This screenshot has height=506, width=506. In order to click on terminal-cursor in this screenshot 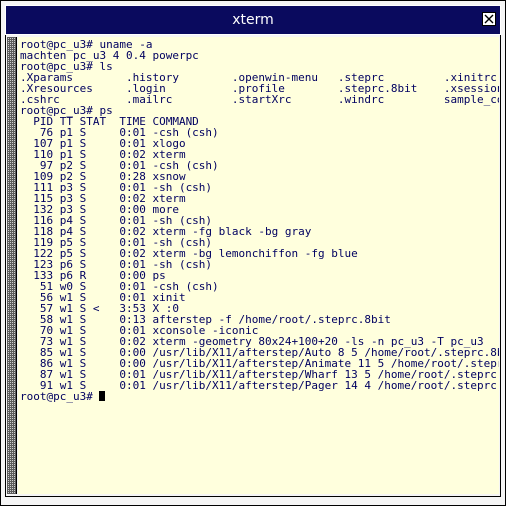, I will do `click(102, 396)`.